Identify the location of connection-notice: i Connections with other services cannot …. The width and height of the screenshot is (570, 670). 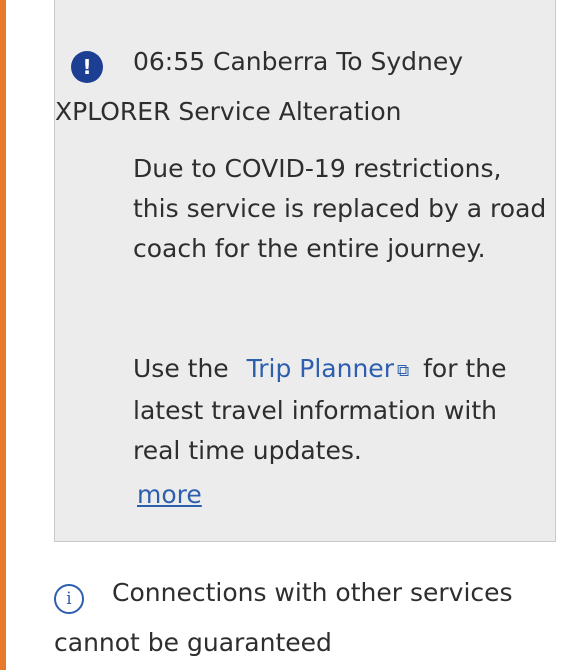
(294, 618).